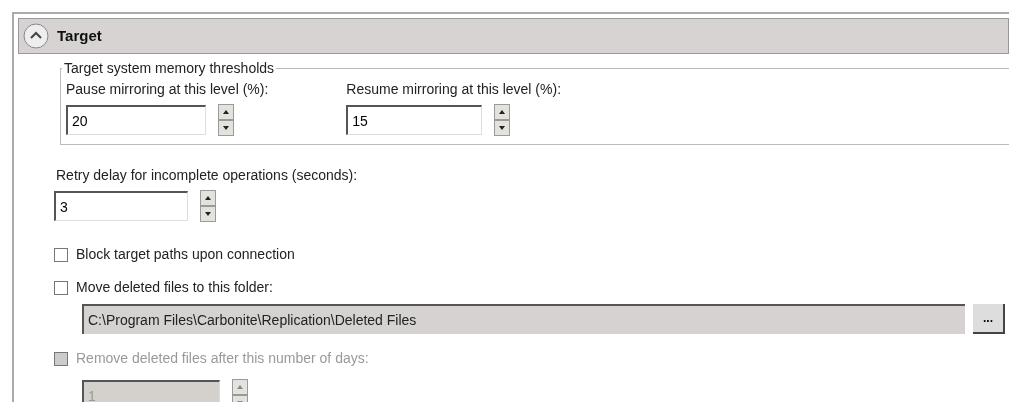 The width and height of the screenshot is (1009, 402). I want to click on field-label: Resume mirroring at this level (%):, so click(454, 89).